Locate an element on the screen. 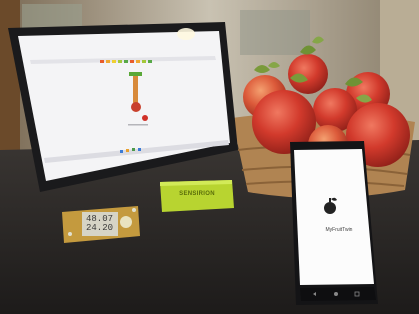 The height and width of the screenshot is (314, 419). tablet-indicator-dot is located at coordinates (145, 118).